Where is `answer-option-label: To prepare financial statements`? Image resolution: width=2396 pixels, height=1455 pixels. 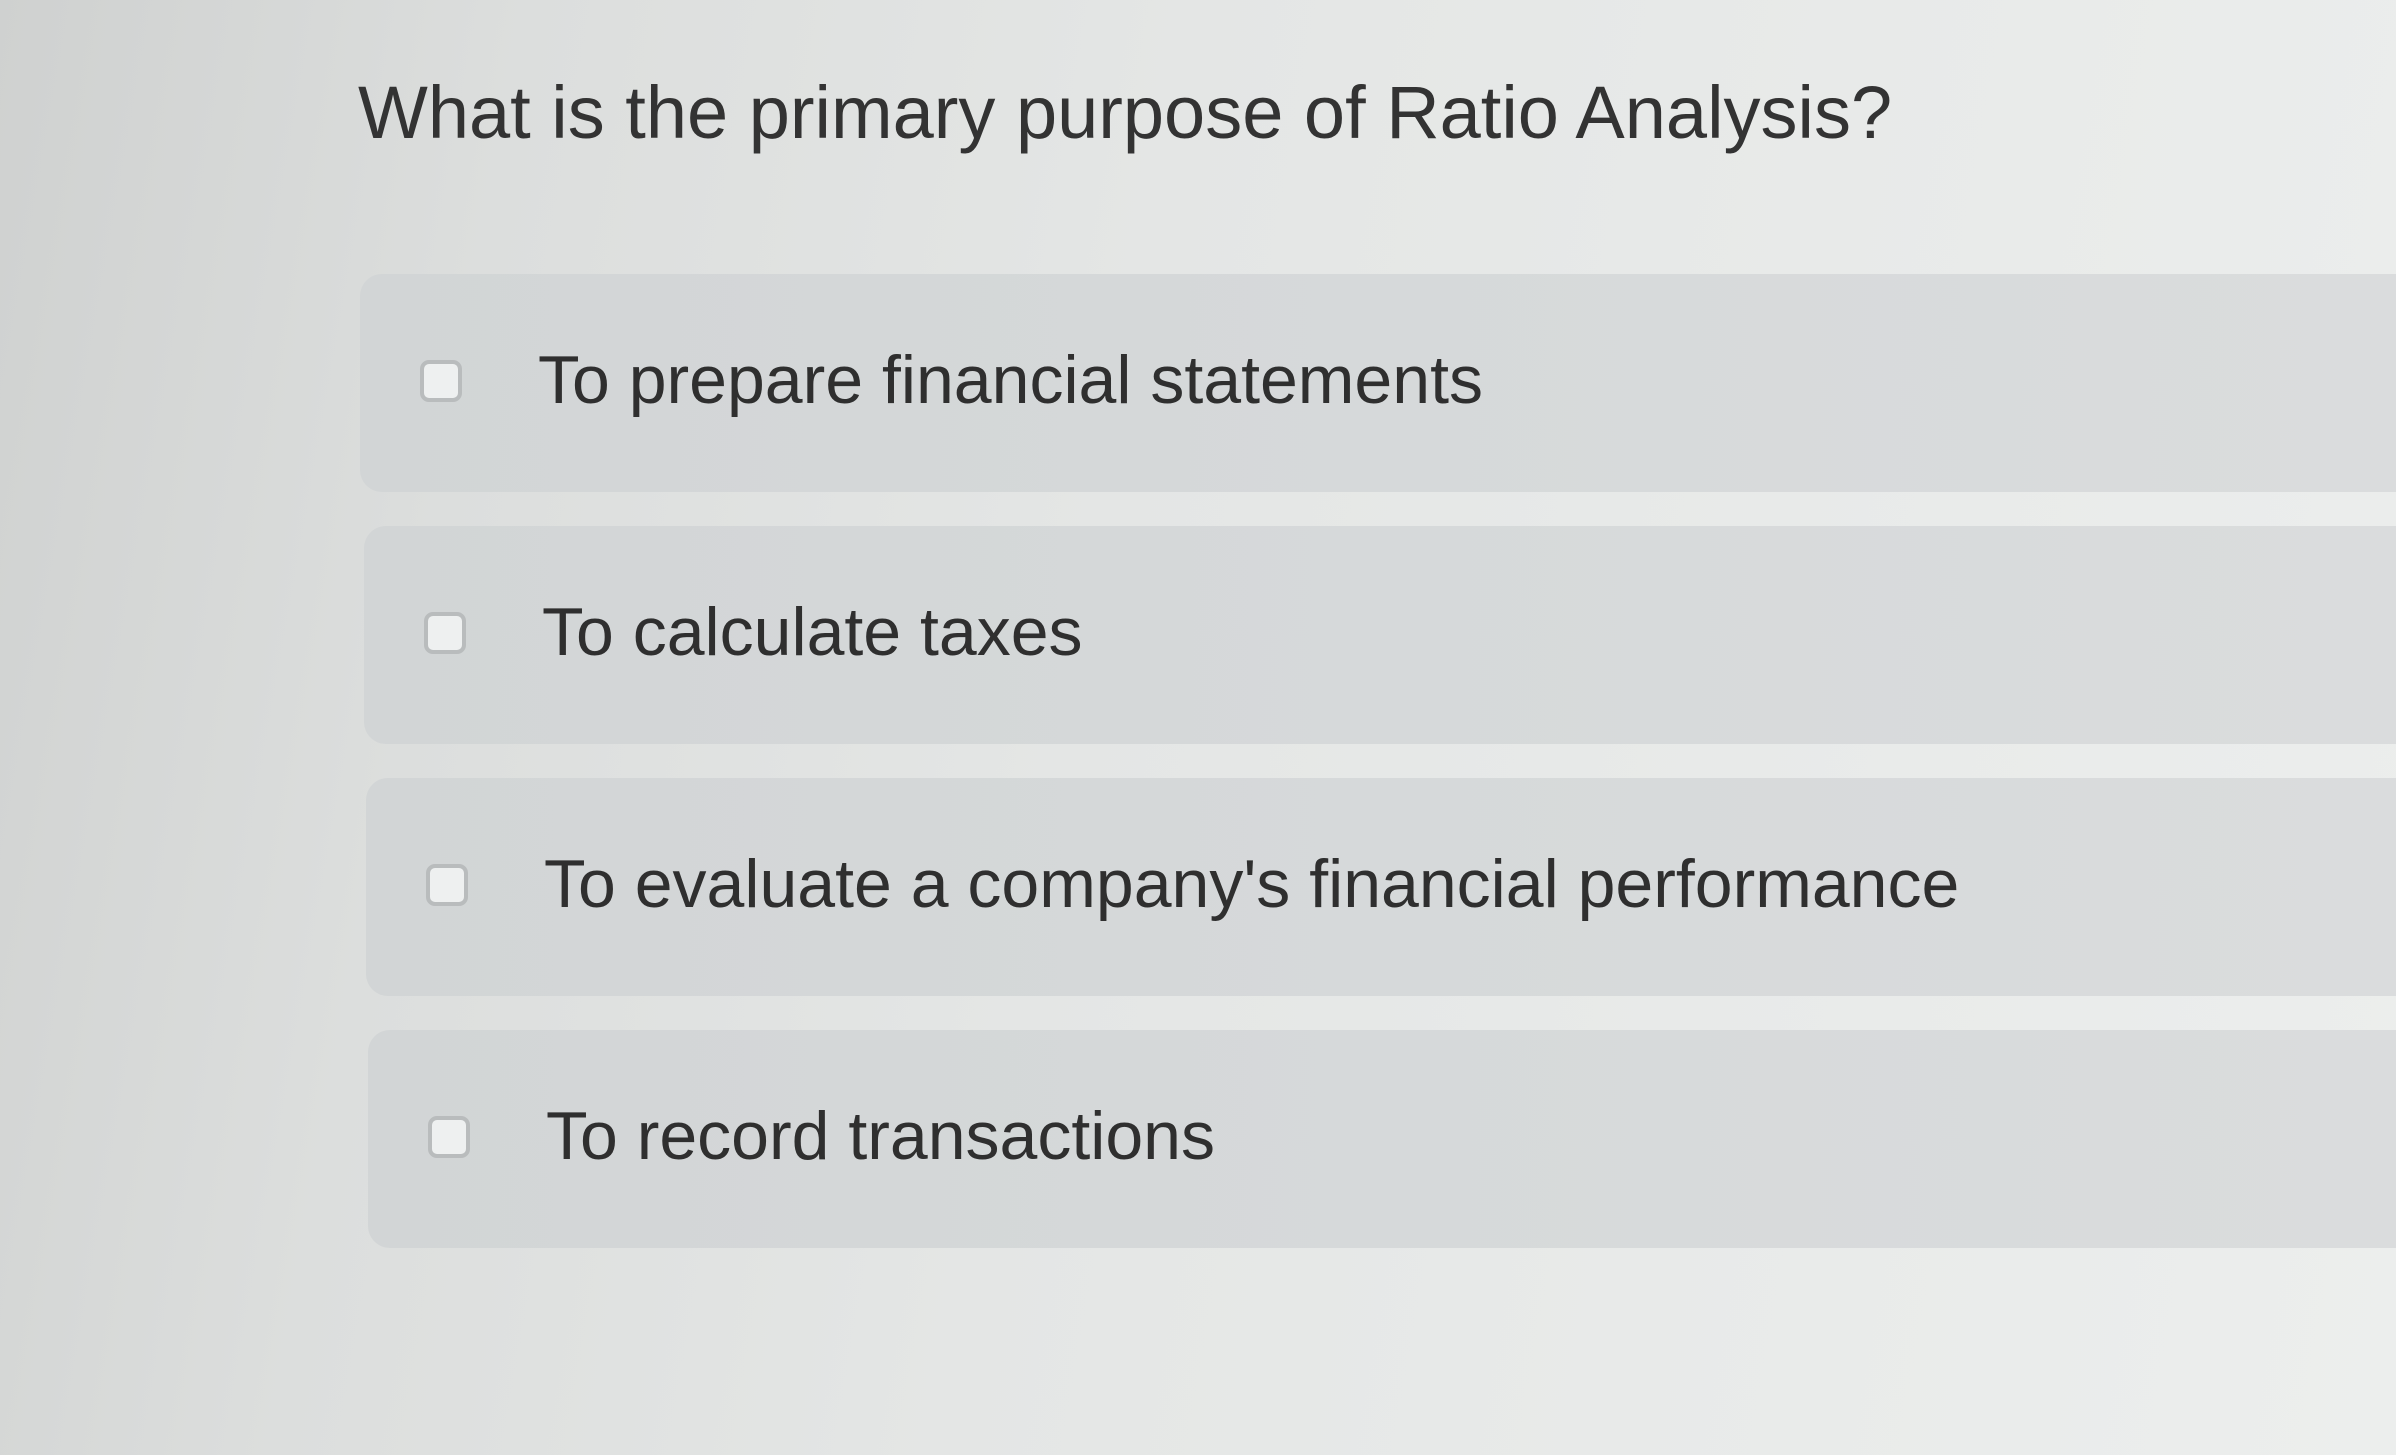 answer-option-label: To prepare financial statements is located at coordinates (1010, 380).